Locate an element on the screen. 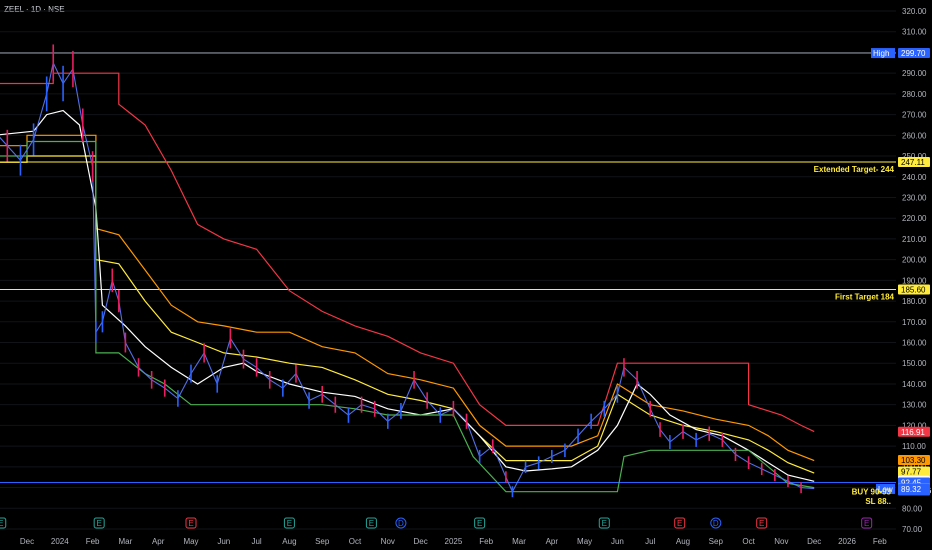 This screenshot has height=550, width=932. y-tick-label: 230.00 is located at coordinates (914, 197).